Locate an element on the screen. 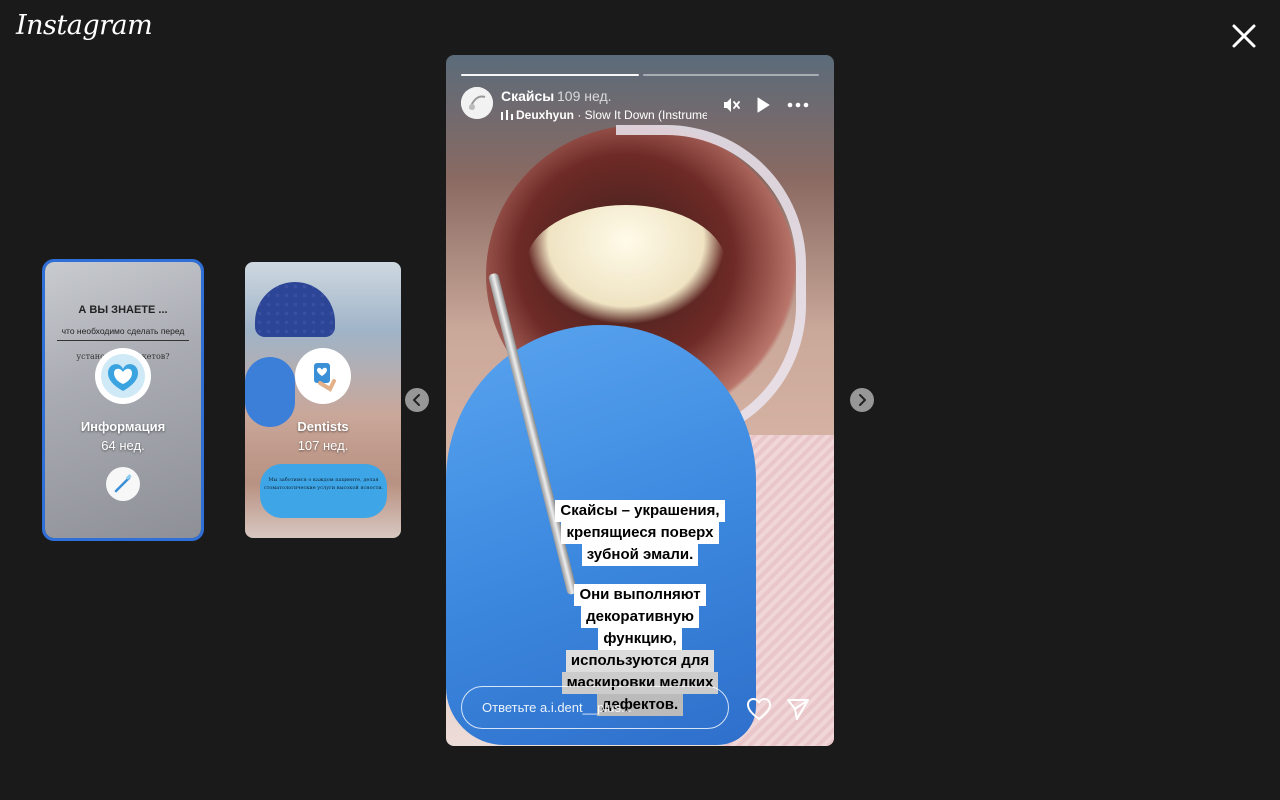  more-options-button is located at coordinates (798, 105).